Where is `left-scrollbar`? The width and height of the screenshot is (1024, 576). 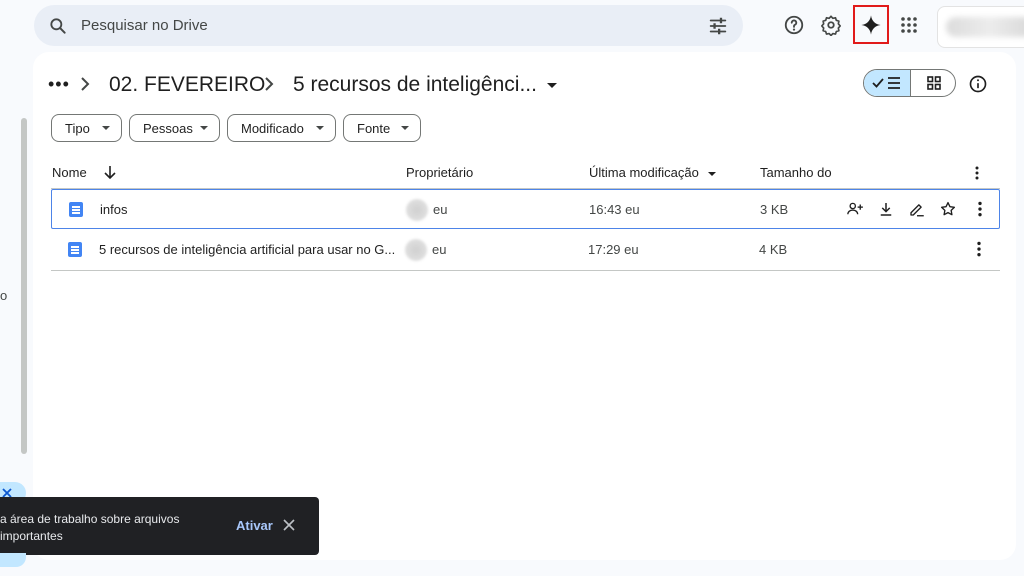
left-scrollbar is located at coordinates (24, 286).